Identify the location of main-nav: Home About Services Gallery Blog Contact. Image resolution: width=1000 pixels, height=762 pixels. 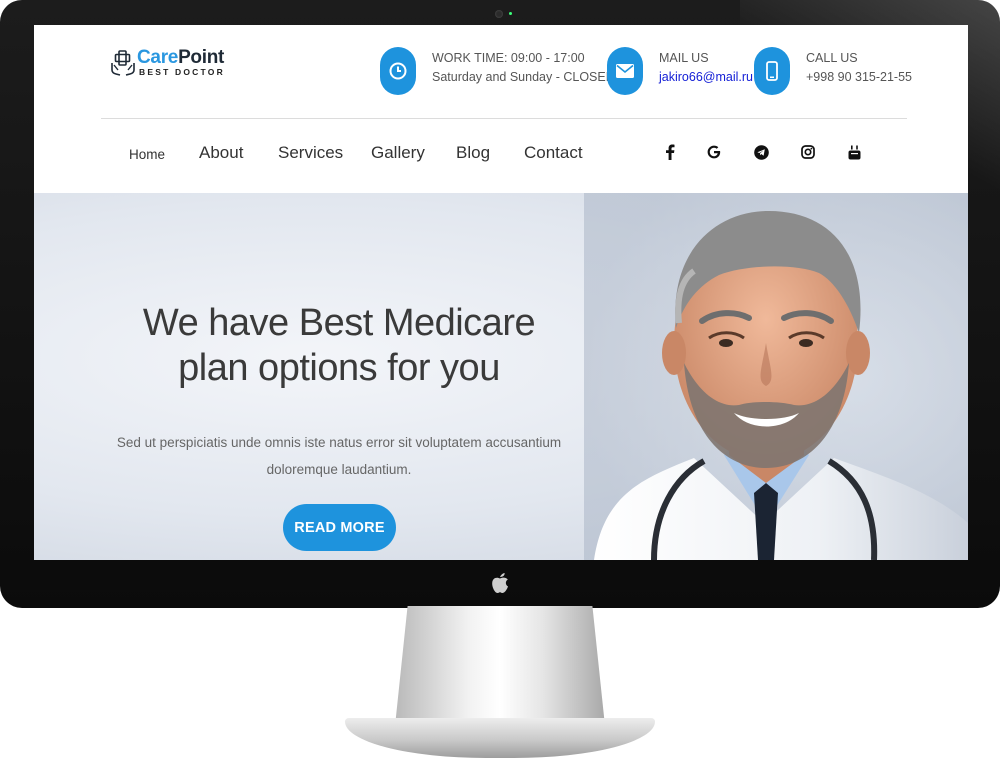
(501, 155).